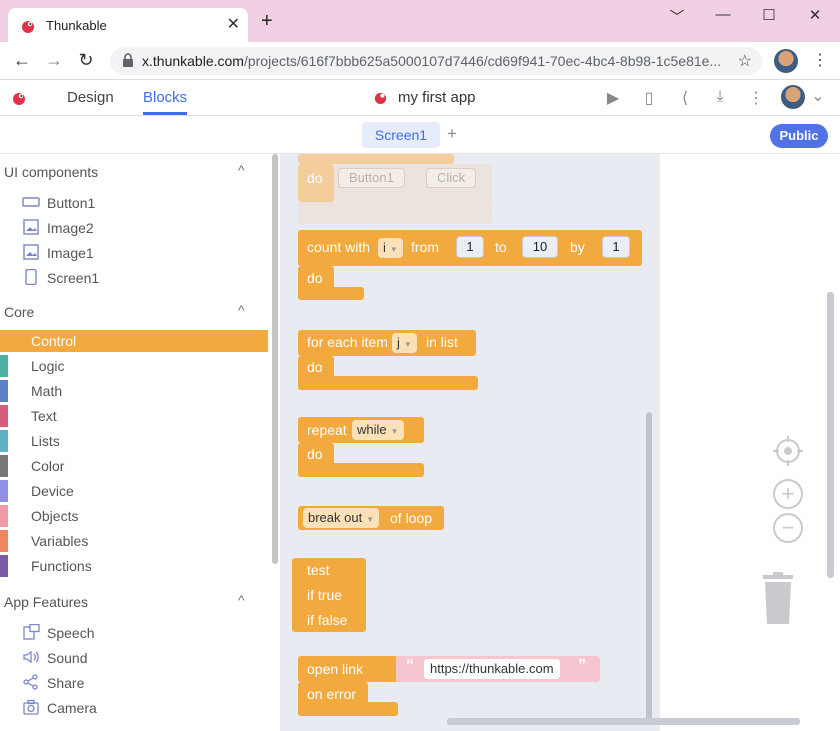  Describe the element at coordinates (31, 657) in the screenshot. I see `sound-icon` at that location.